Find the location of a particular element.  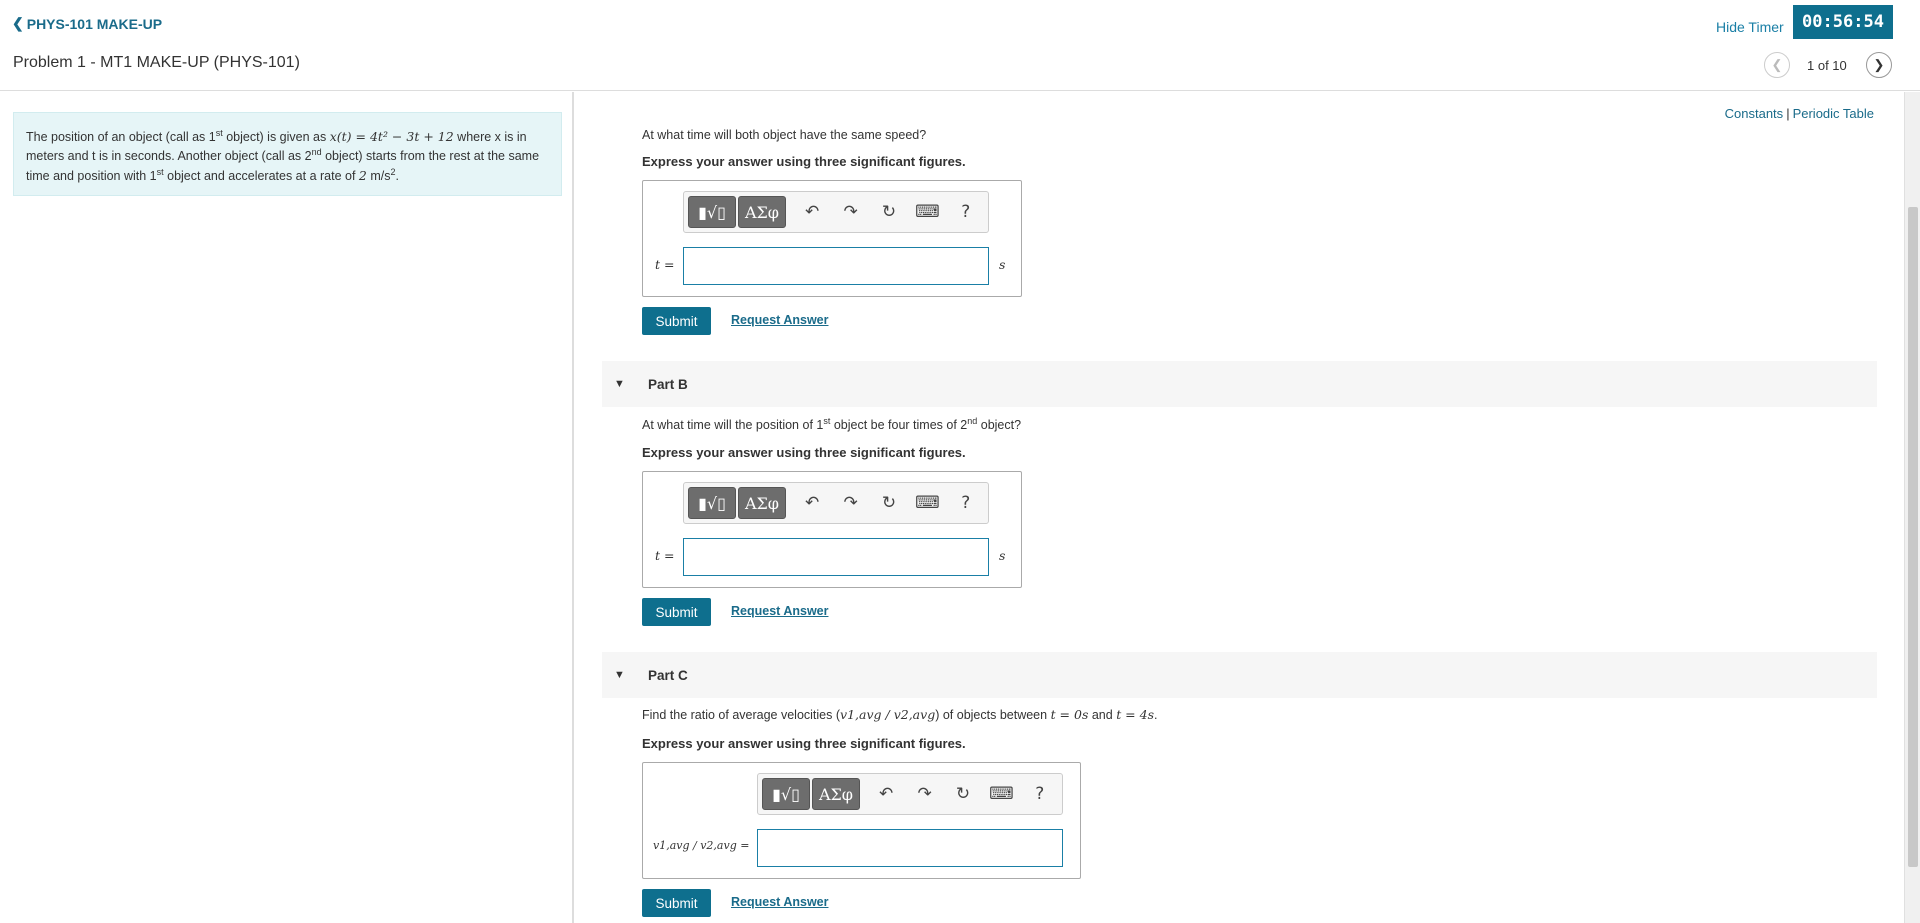

part-c-title: Part C is located at coordinates (668, 675).